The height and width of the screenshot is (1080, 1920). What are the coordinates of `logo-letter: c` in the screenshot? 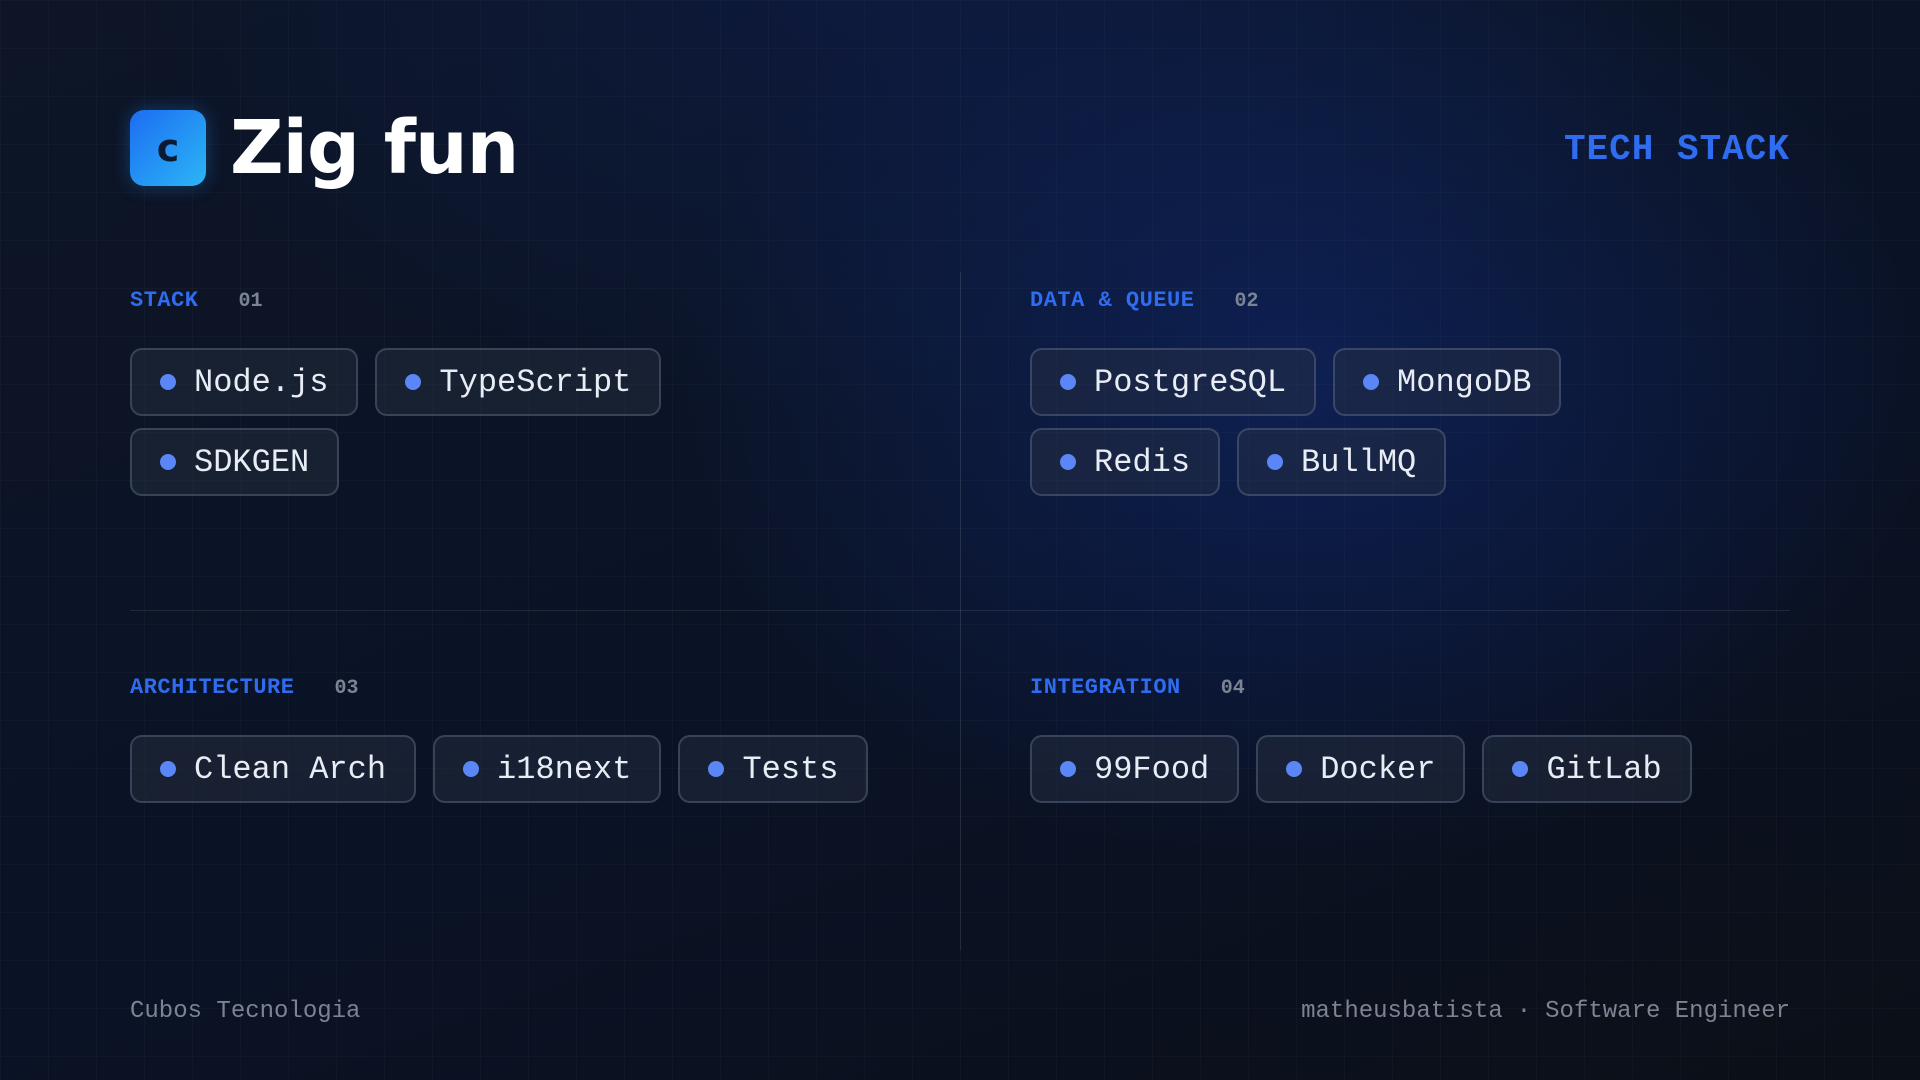 It's located at (168, 148).